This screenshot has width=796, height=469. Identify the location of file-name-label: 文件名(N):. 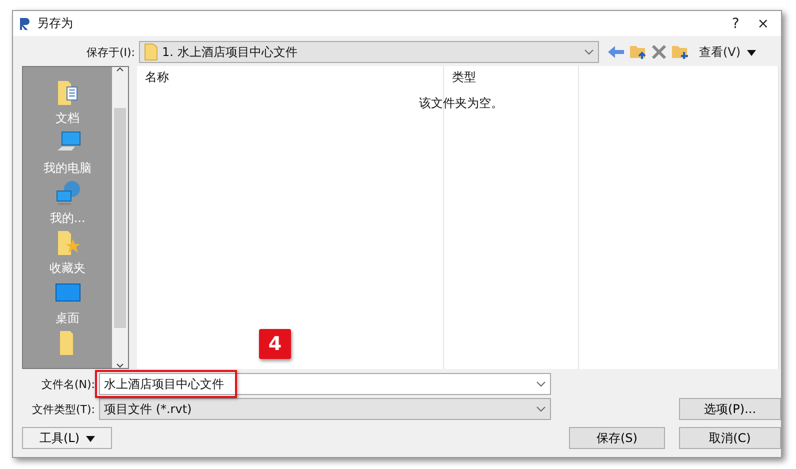
(67, 384).